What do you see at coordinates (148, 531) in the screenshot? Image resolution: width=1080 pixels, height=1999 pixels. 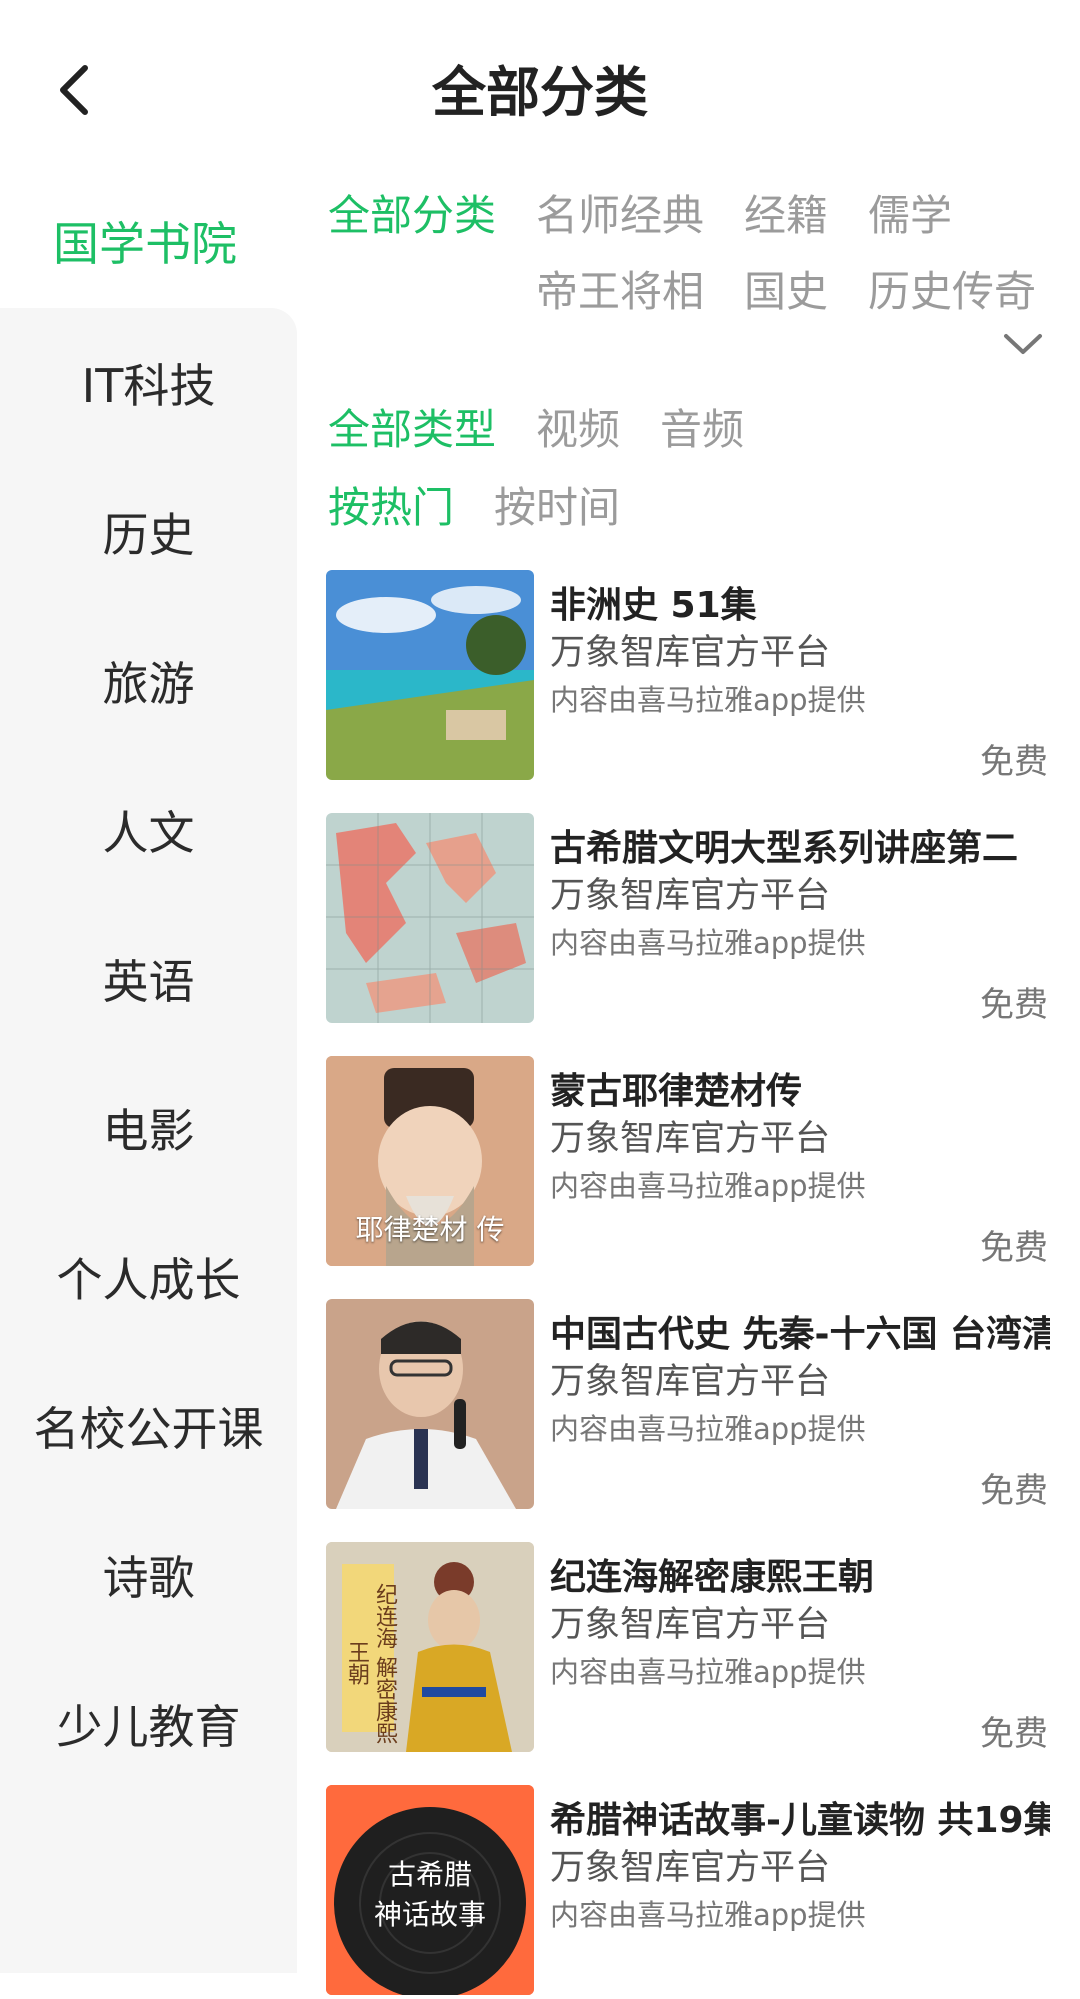 I see `sidebar-item-history: 历史` at bounding box center [148, 531].